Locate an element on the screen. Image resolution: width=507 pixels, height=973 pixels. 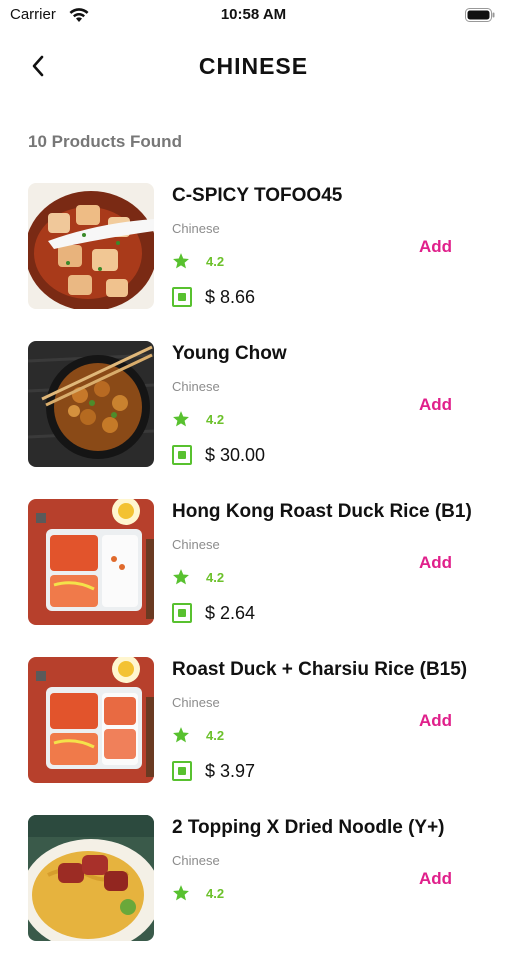
status-time: 10:58 AM is located at coordinates (253, 14).